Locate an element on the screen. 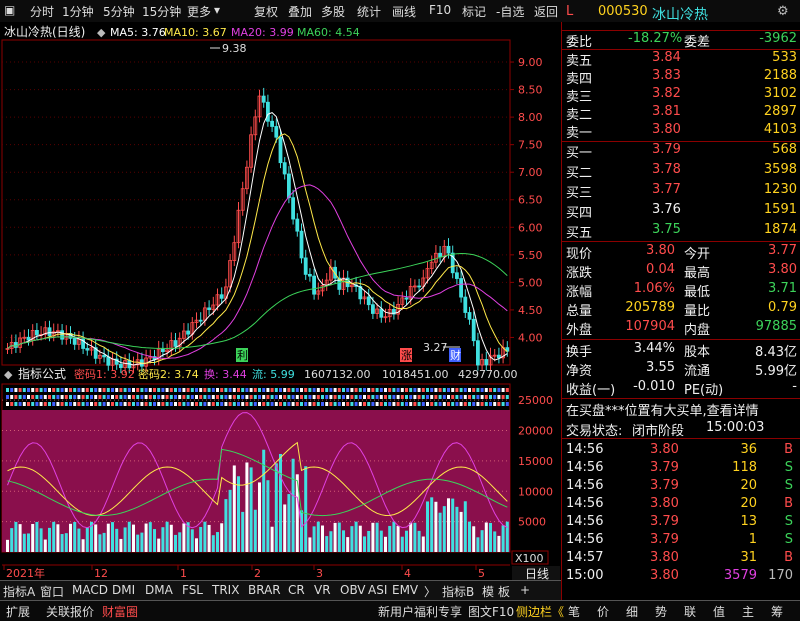 Image resolution: width=800 pixels, height=621 pixels. panel-tab: 筹 is located at coordinates (777, 611).